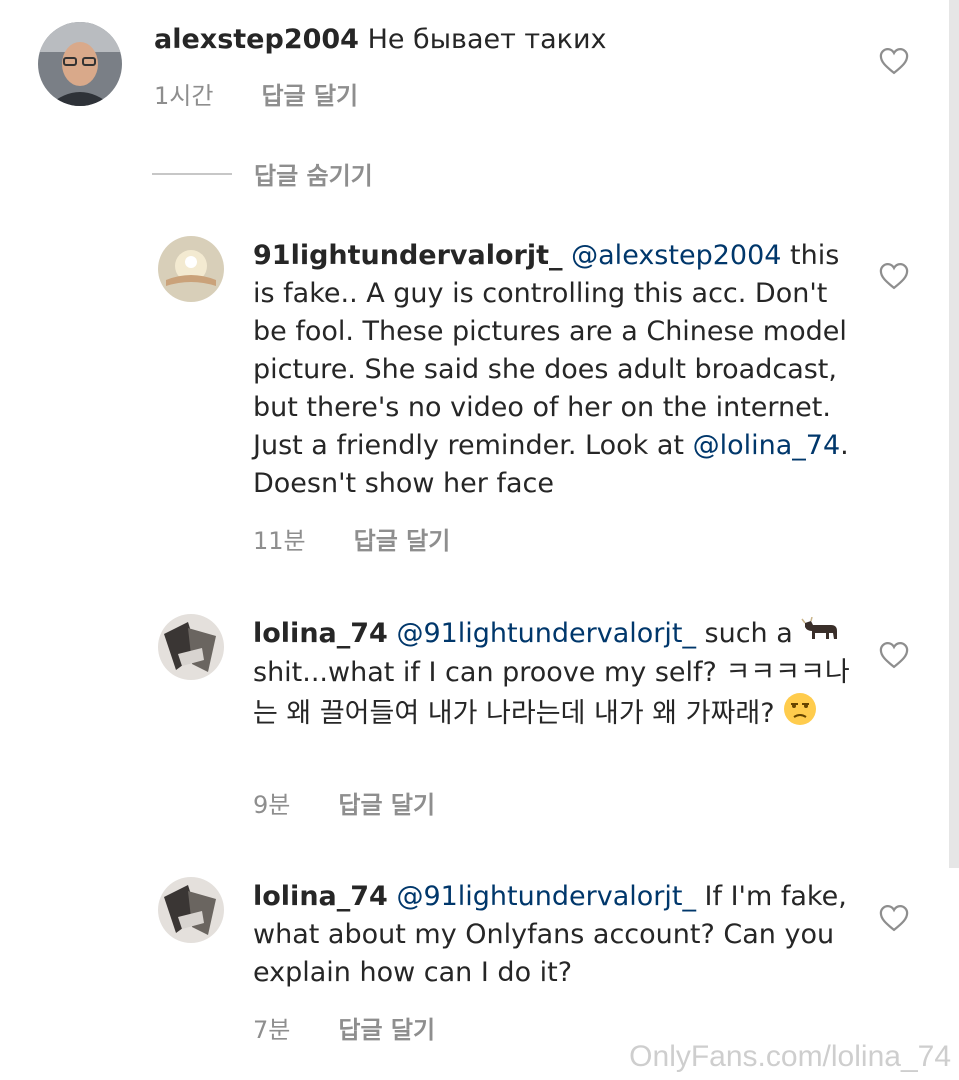 The width and height of the screenshot is (959, 1080). I want to click on comment-body: alexstep2004 Не бывает таких, so click(504, 40).